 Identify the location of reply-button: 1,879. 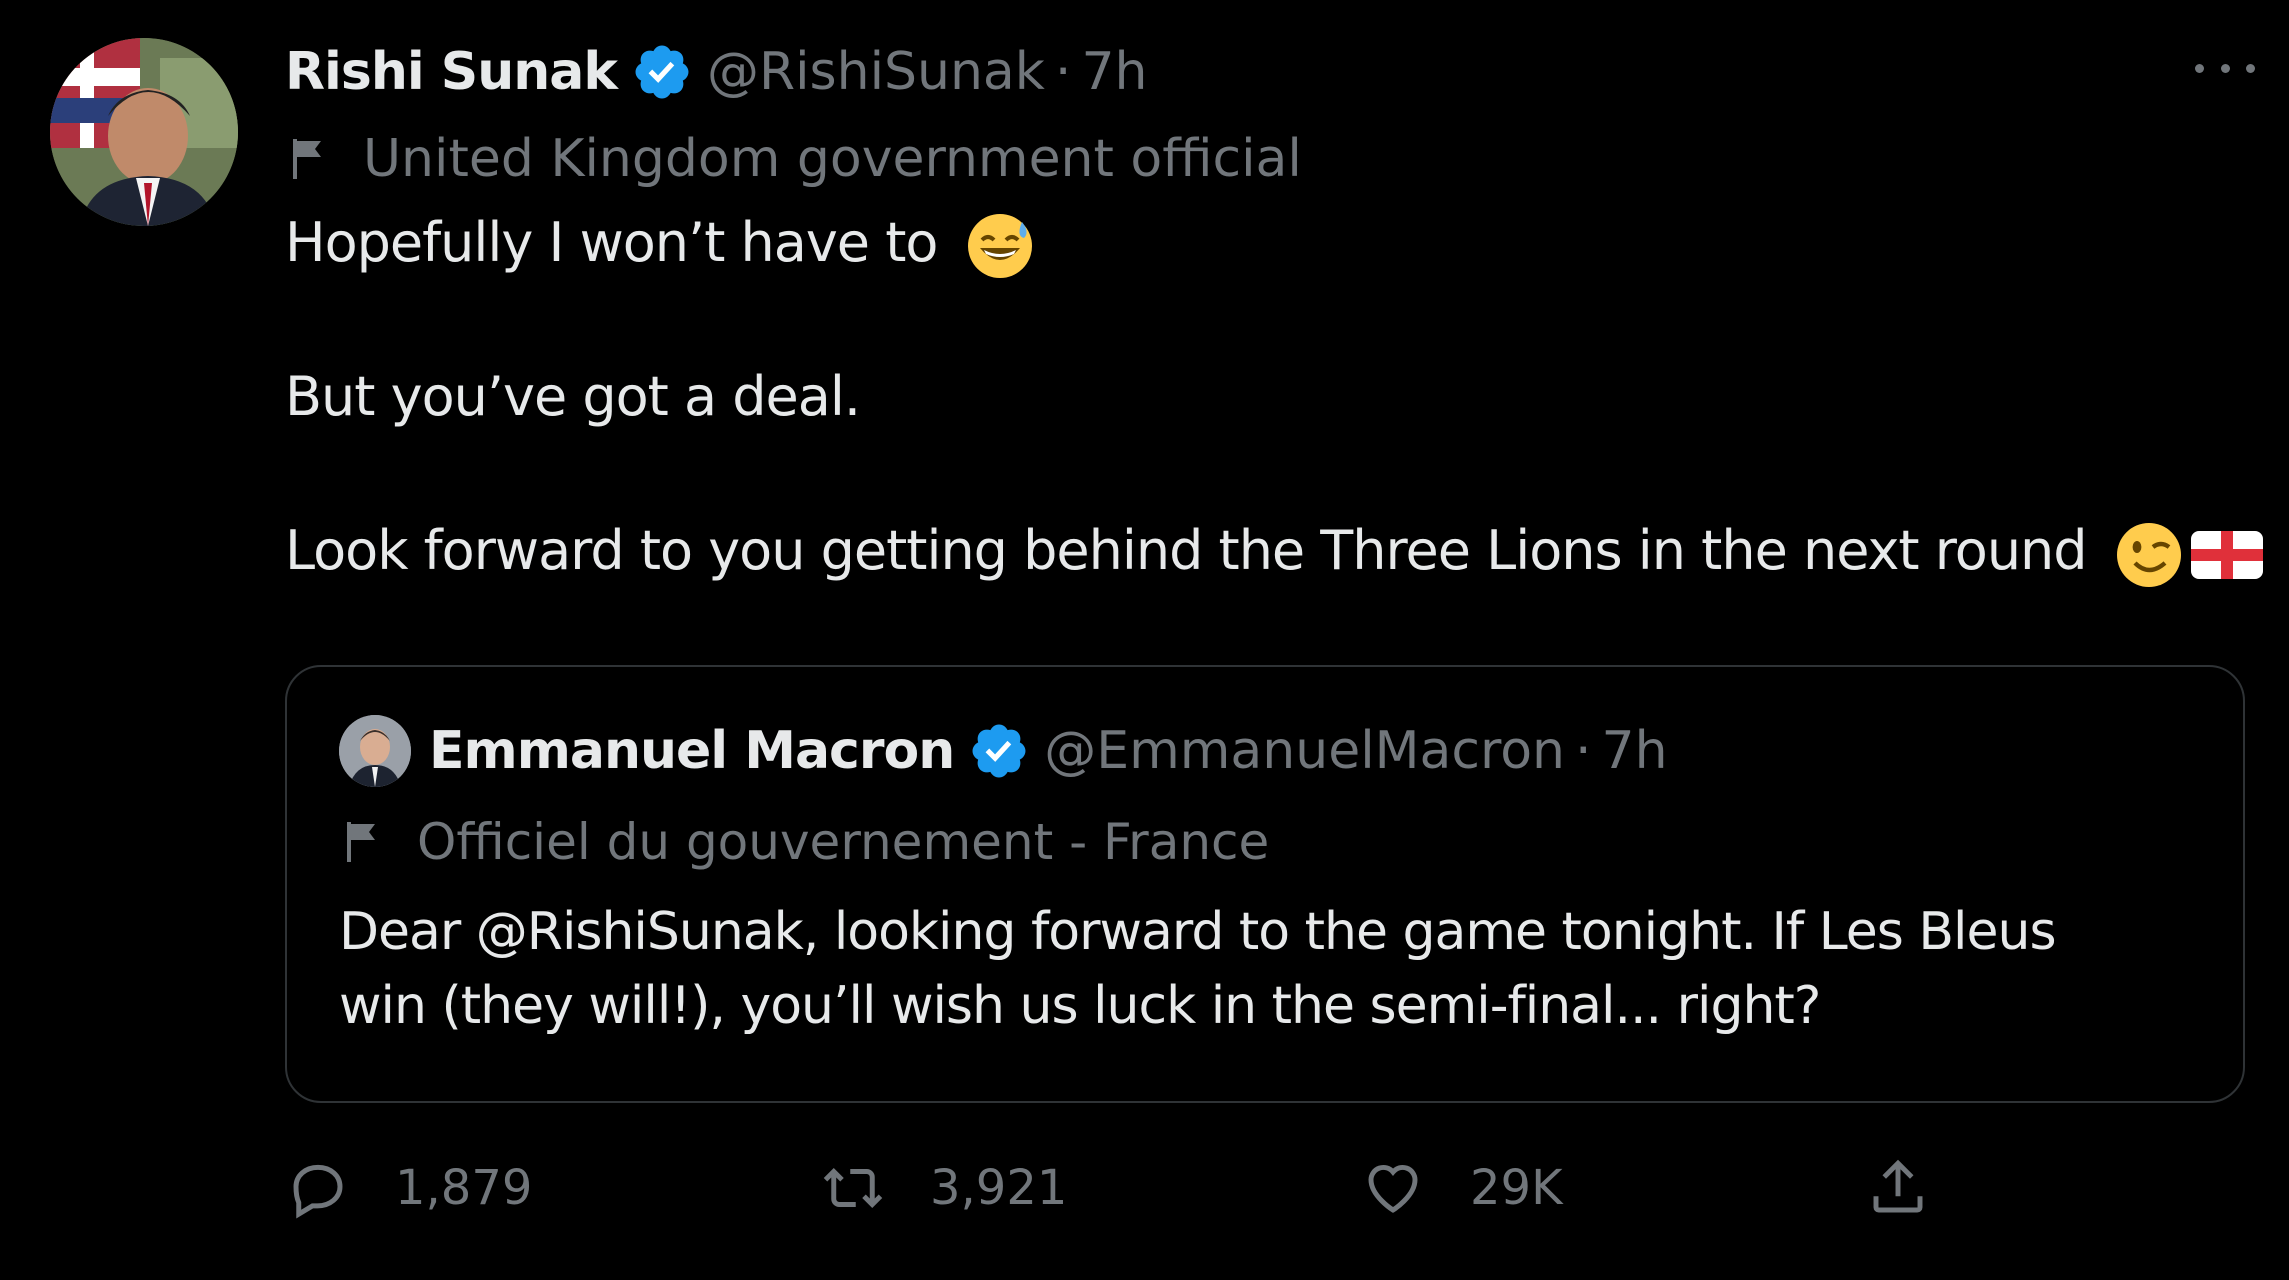
(408, 1188).